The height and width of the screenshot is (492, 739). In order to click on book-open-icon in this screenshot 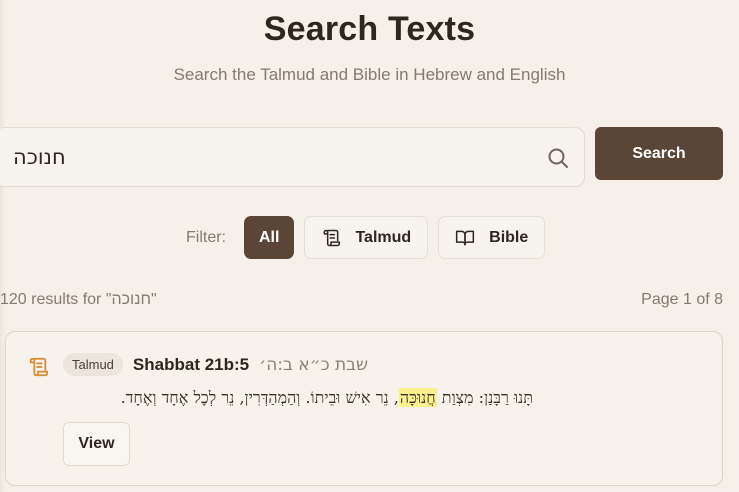, I will do `click(465, 237)`.